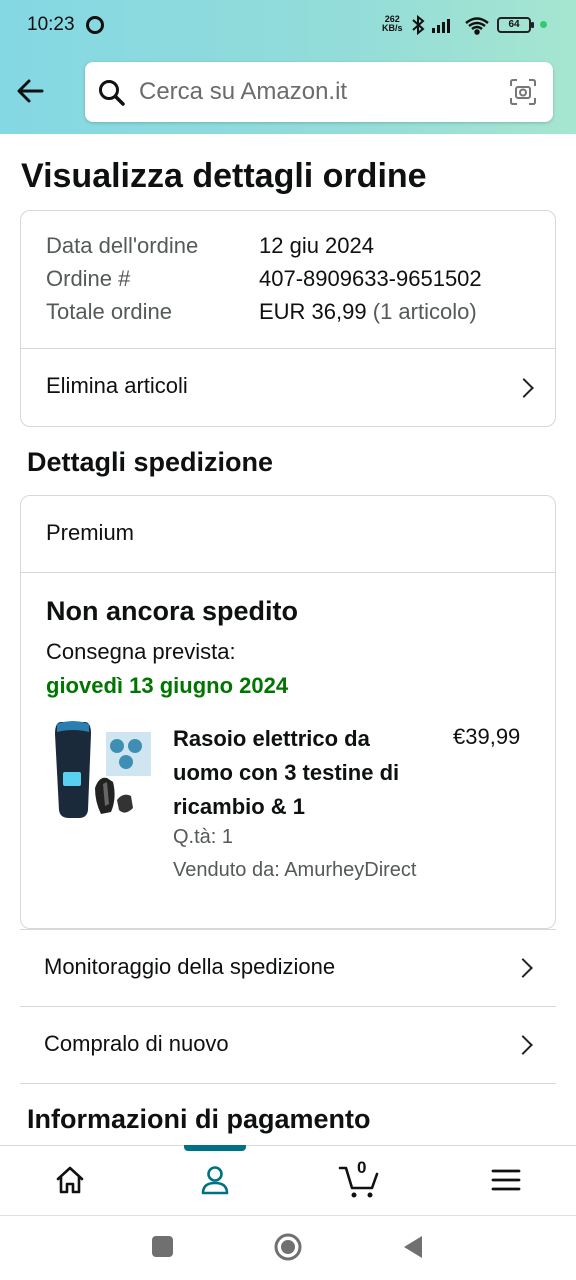  I want to click on order-number-label: Ordine #, so click(88, 278).